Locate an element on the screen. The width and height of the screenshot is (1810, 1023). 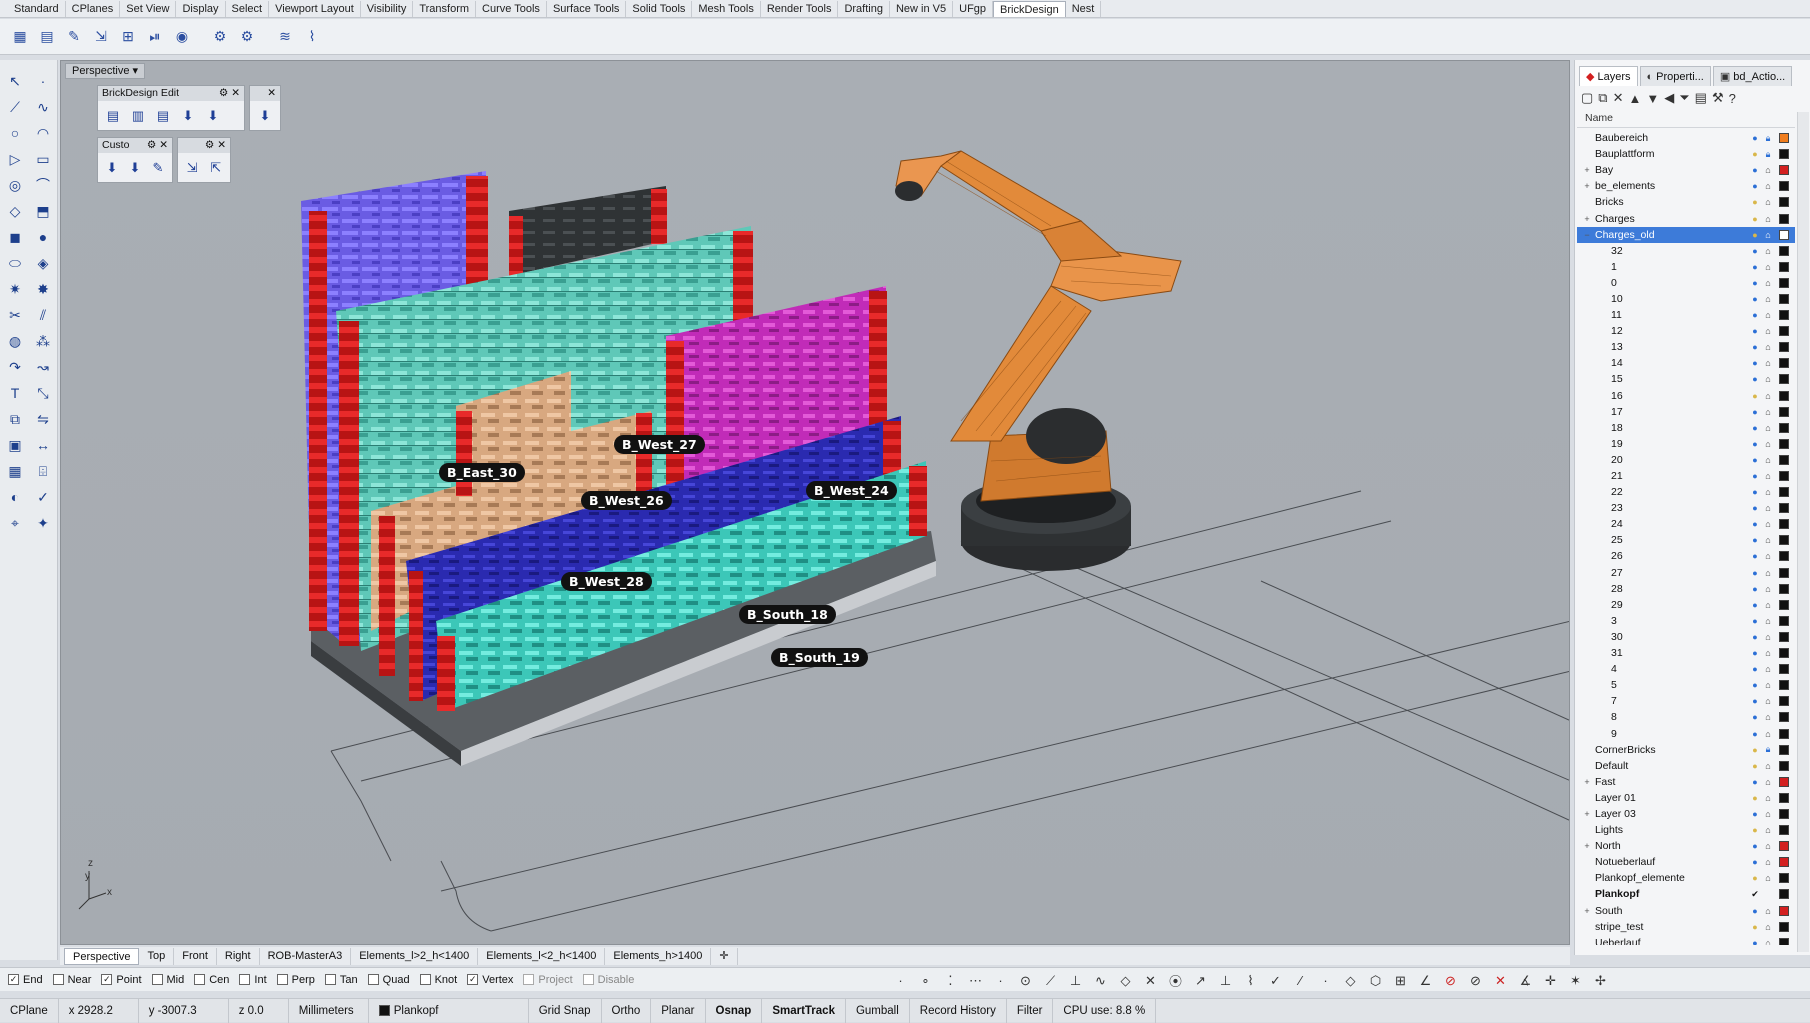
snap-tan-icon: ⟋ is located at coordinates (1050, 980).